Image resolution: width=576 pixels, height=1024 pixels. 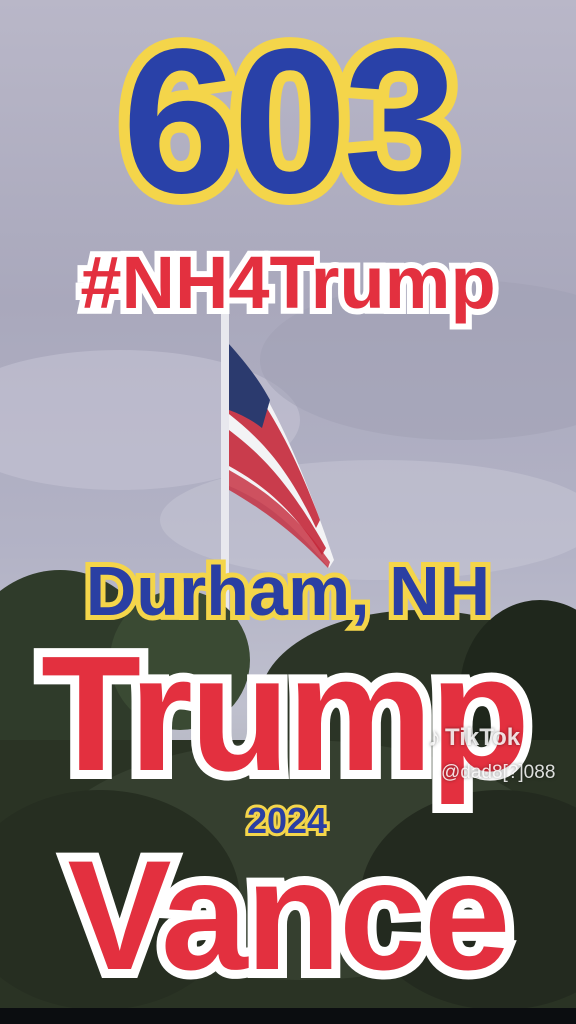 What do you see at coordinates (288, 591) in the screenshot?
I see `location-label: Durham, NH` at bounding box center [288, 591].